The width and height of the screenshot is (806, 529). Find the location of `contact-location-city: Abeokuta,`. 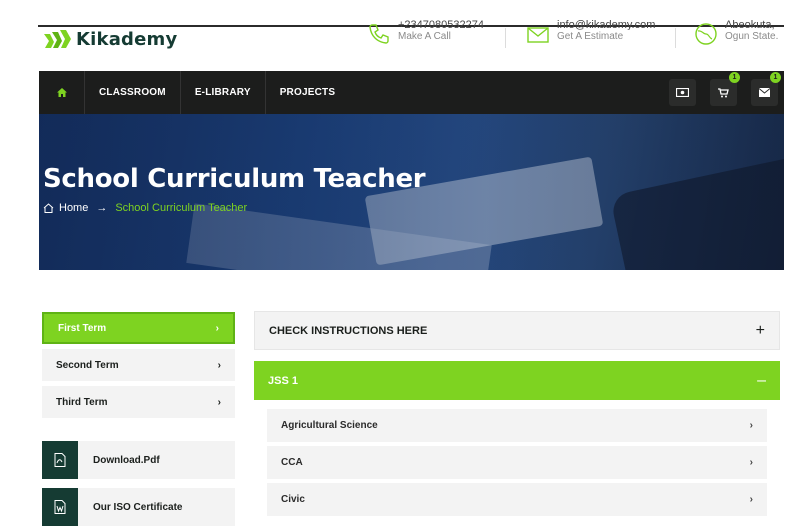

contact-location-city: Abeokuta, is located at coordinates (750, 24).